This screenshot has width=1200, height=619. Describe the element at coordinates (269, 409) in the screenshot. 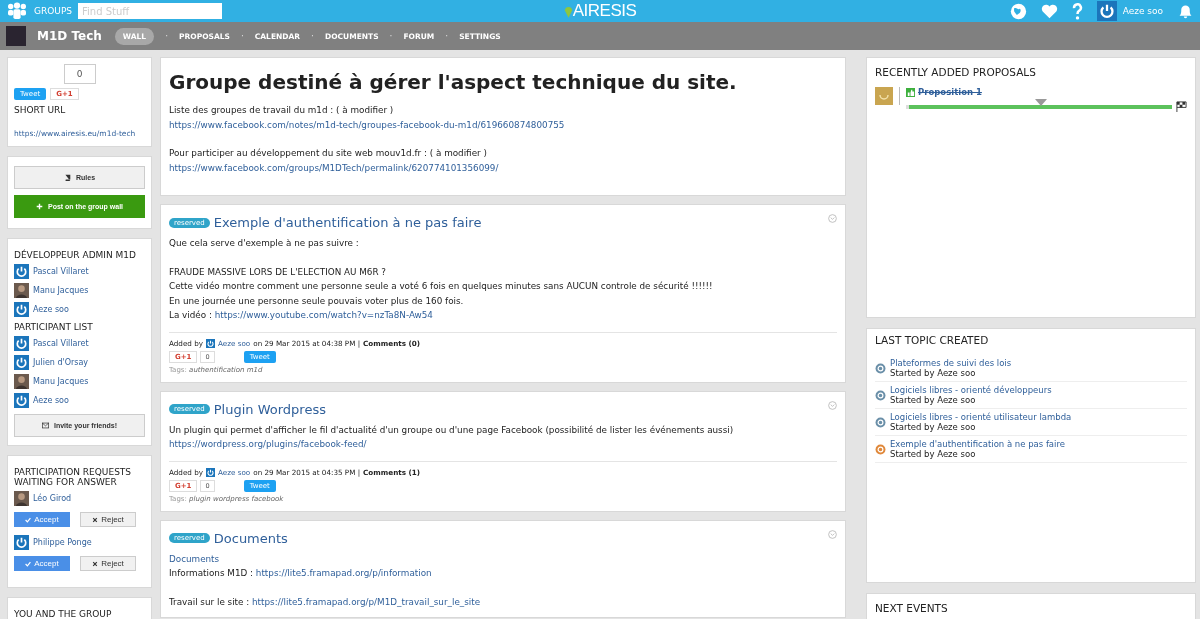

I see `post-title: Plugin Wordpress` at that location.